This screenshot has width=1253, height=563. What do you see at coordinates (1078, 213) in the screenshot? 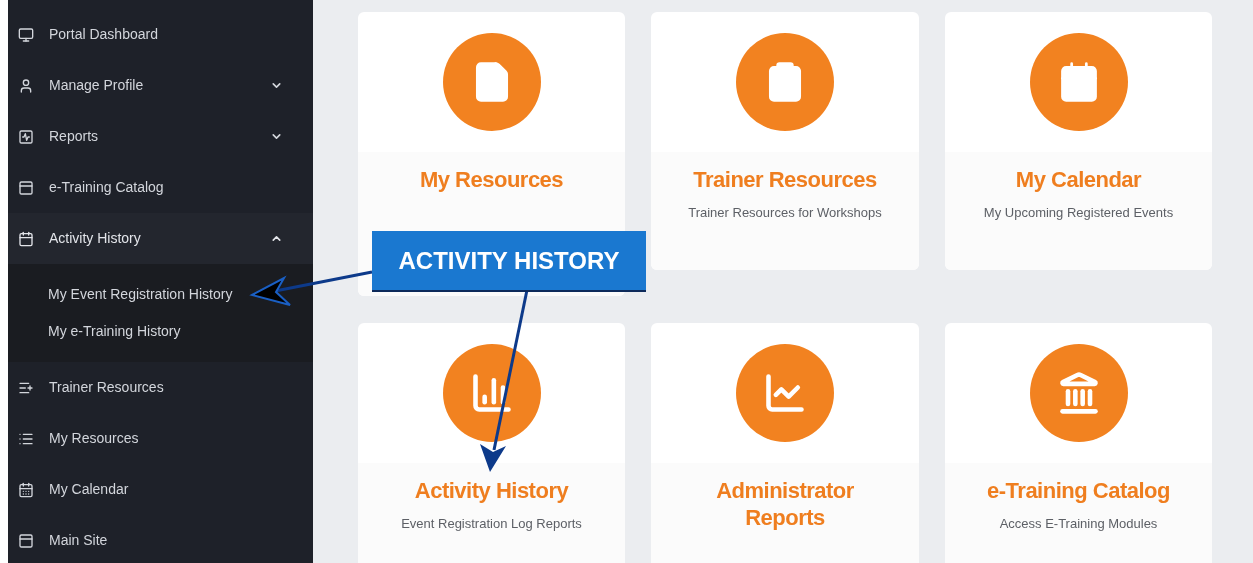
I see `card-description: My Upcoming Registered Events` at bounding box center [1078, 213].